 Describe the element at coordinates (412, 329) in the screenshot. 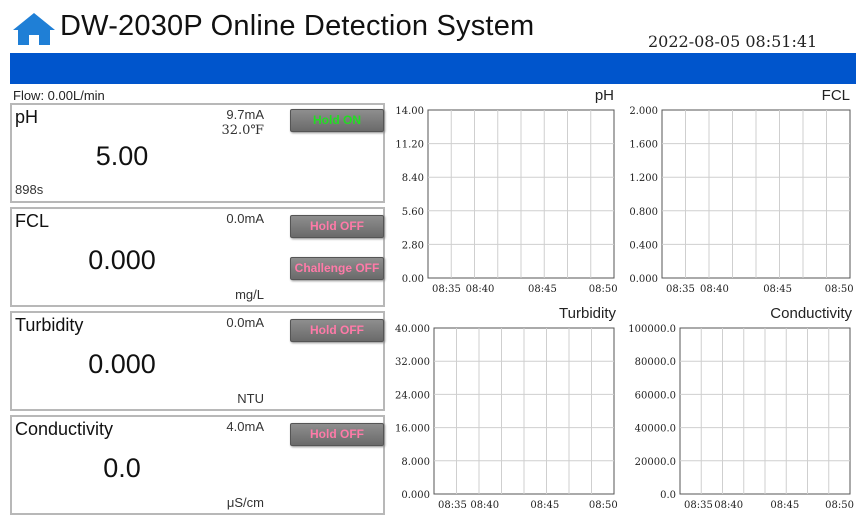

I see `y-tick-label: 40.000` at that location.